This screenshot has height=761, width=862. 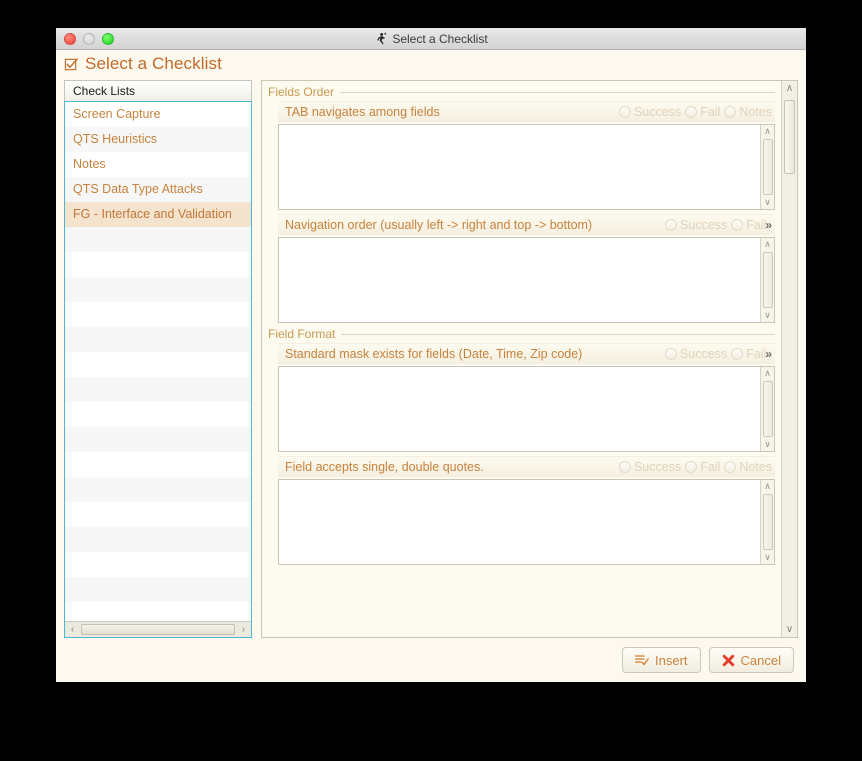 I want to click on list-item-label: Screen Capture, so click(x=117, y=114).